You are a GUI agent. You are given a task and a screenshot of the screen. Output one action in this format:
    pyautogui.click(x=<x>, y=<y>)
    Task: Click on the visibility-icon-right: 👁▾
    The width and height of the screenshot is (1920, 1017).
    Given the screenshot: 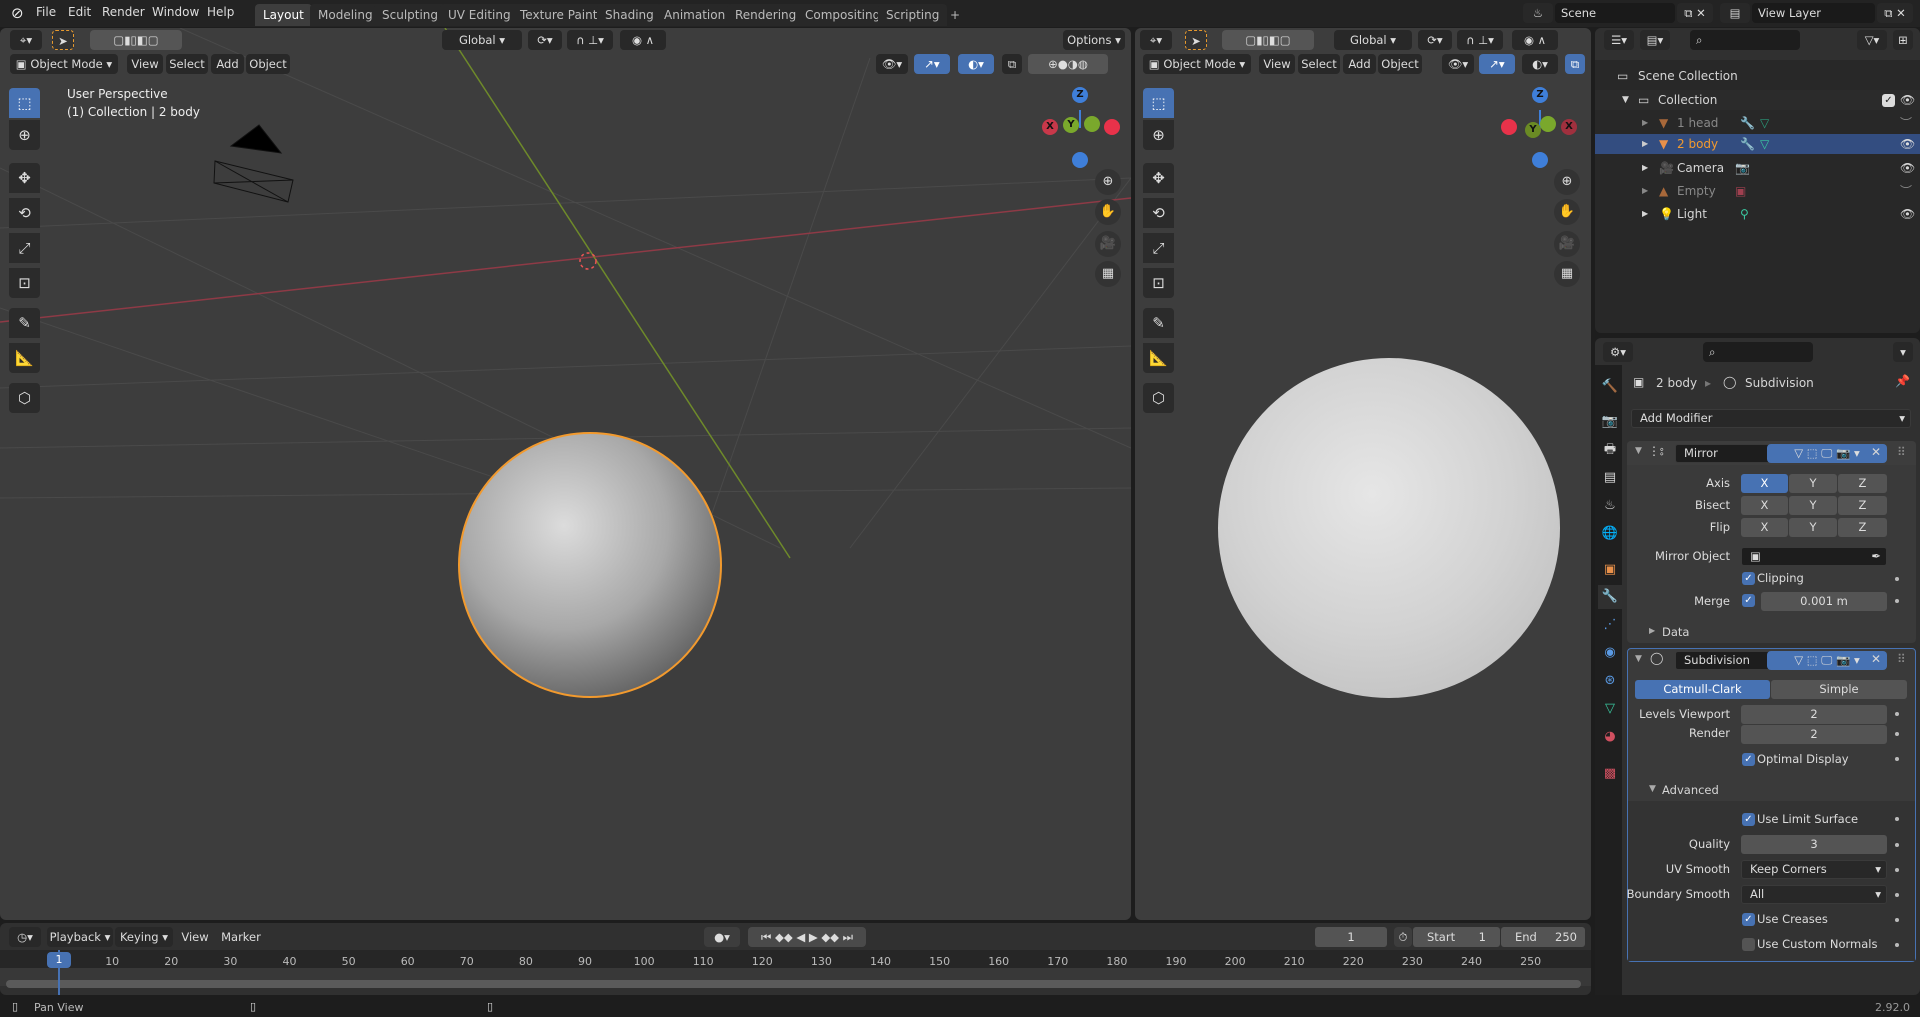 What is the action you would take?
    pyautogui.click(x=1458, y=64)
    